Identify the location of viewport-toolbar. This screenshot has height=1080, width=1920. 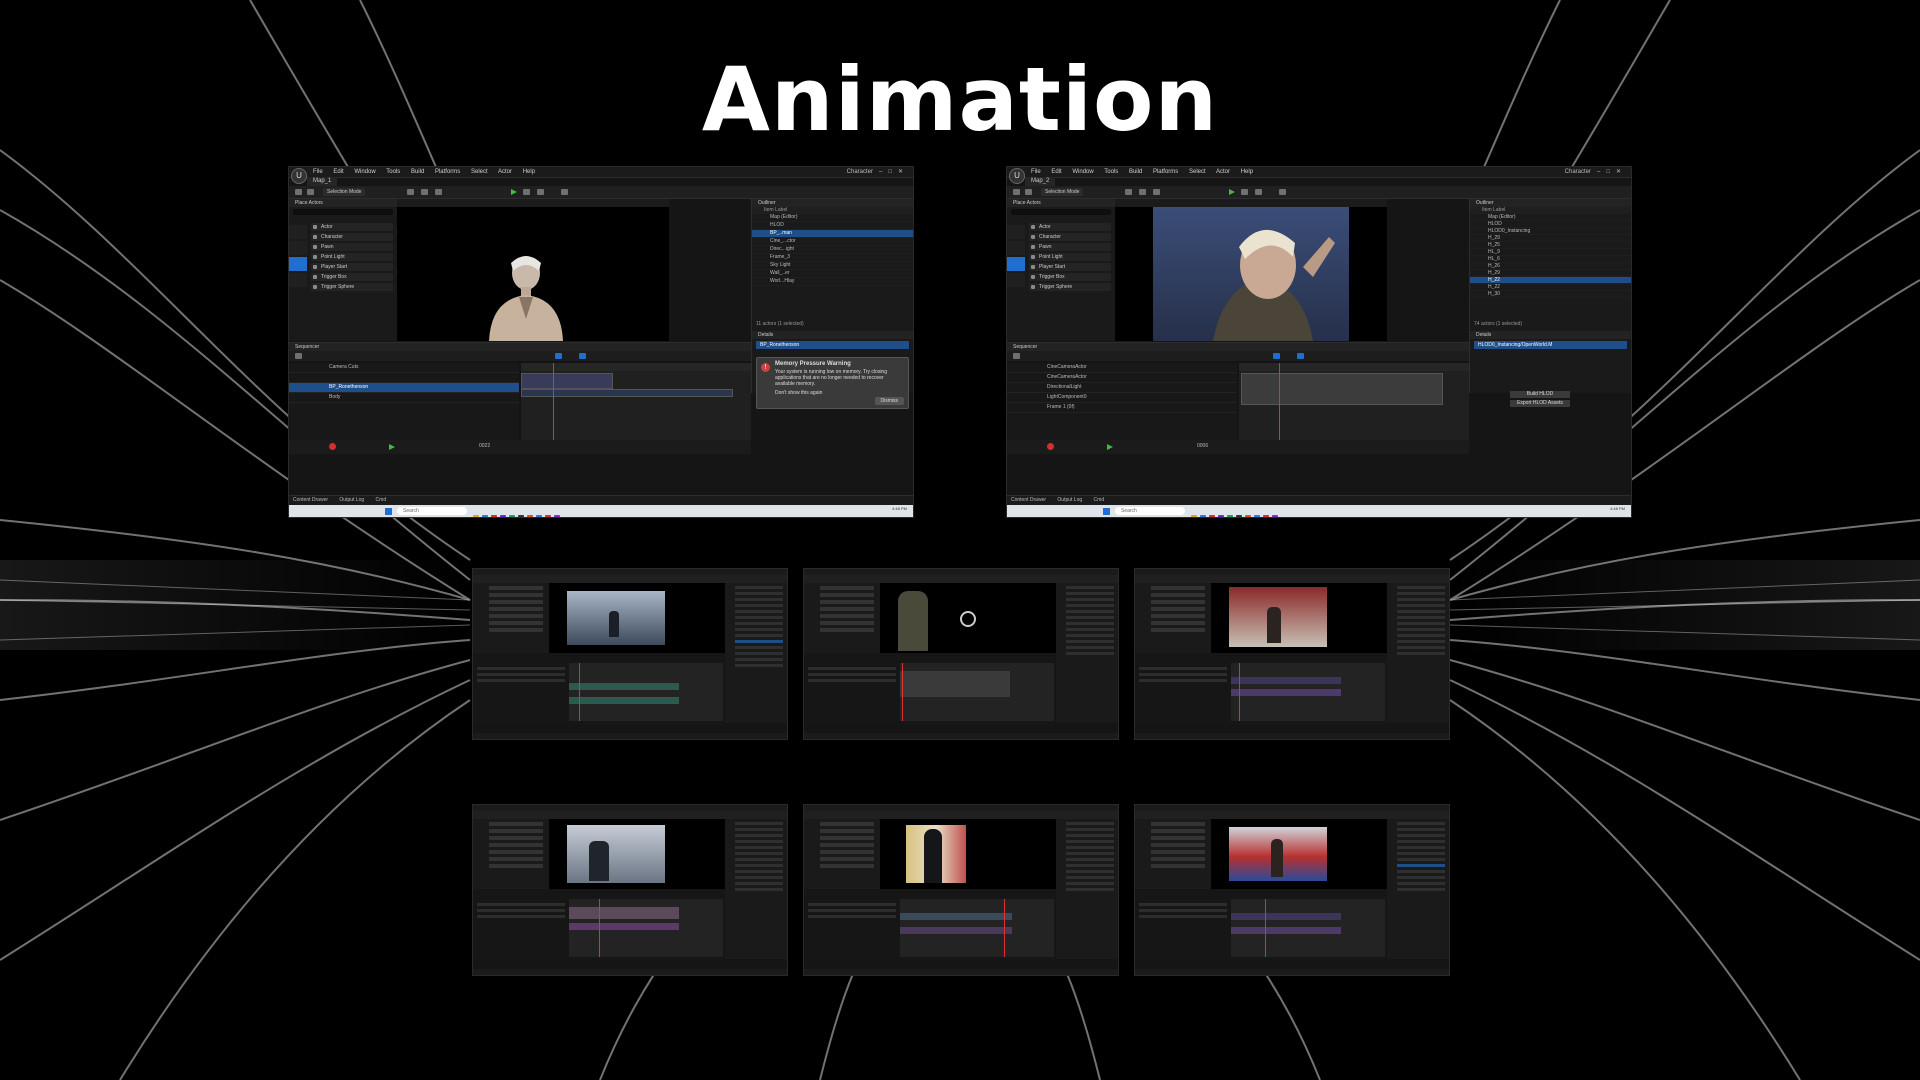
(533, 203).